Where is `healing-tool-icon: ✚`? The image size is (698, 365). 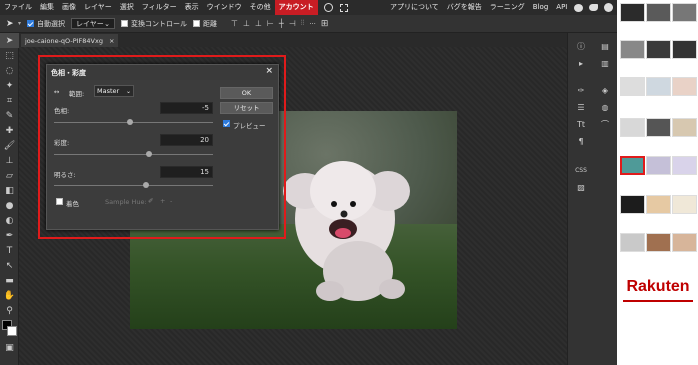
healing-tool-icon: ✚ is located at coordinates (9, 130).